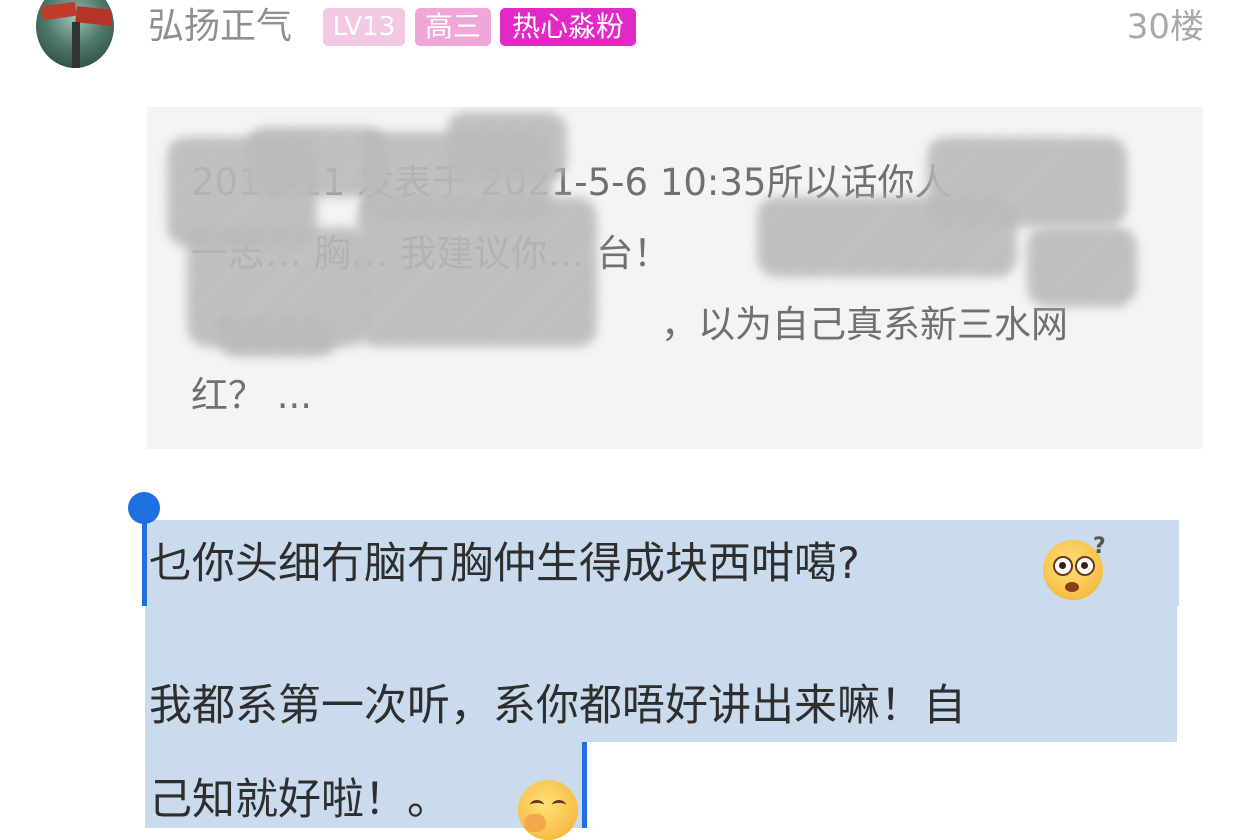 Image resolution: width=1242 pixels, height=840 pixels. I want to click on avatar-sign-right, so click(94, 16).